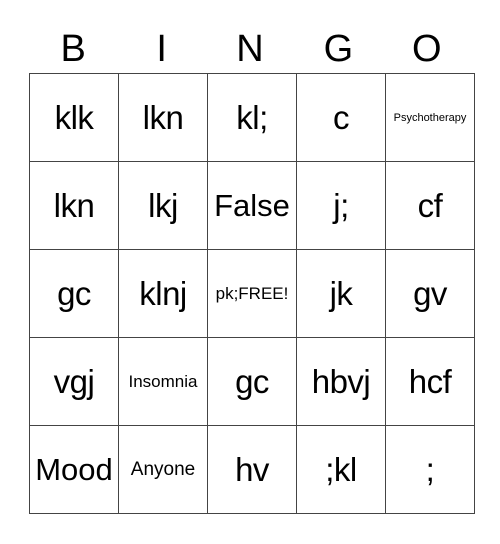 This screenshot has height=544, width=500. I want to click on bingo-cell: ;, so click(430, 469).